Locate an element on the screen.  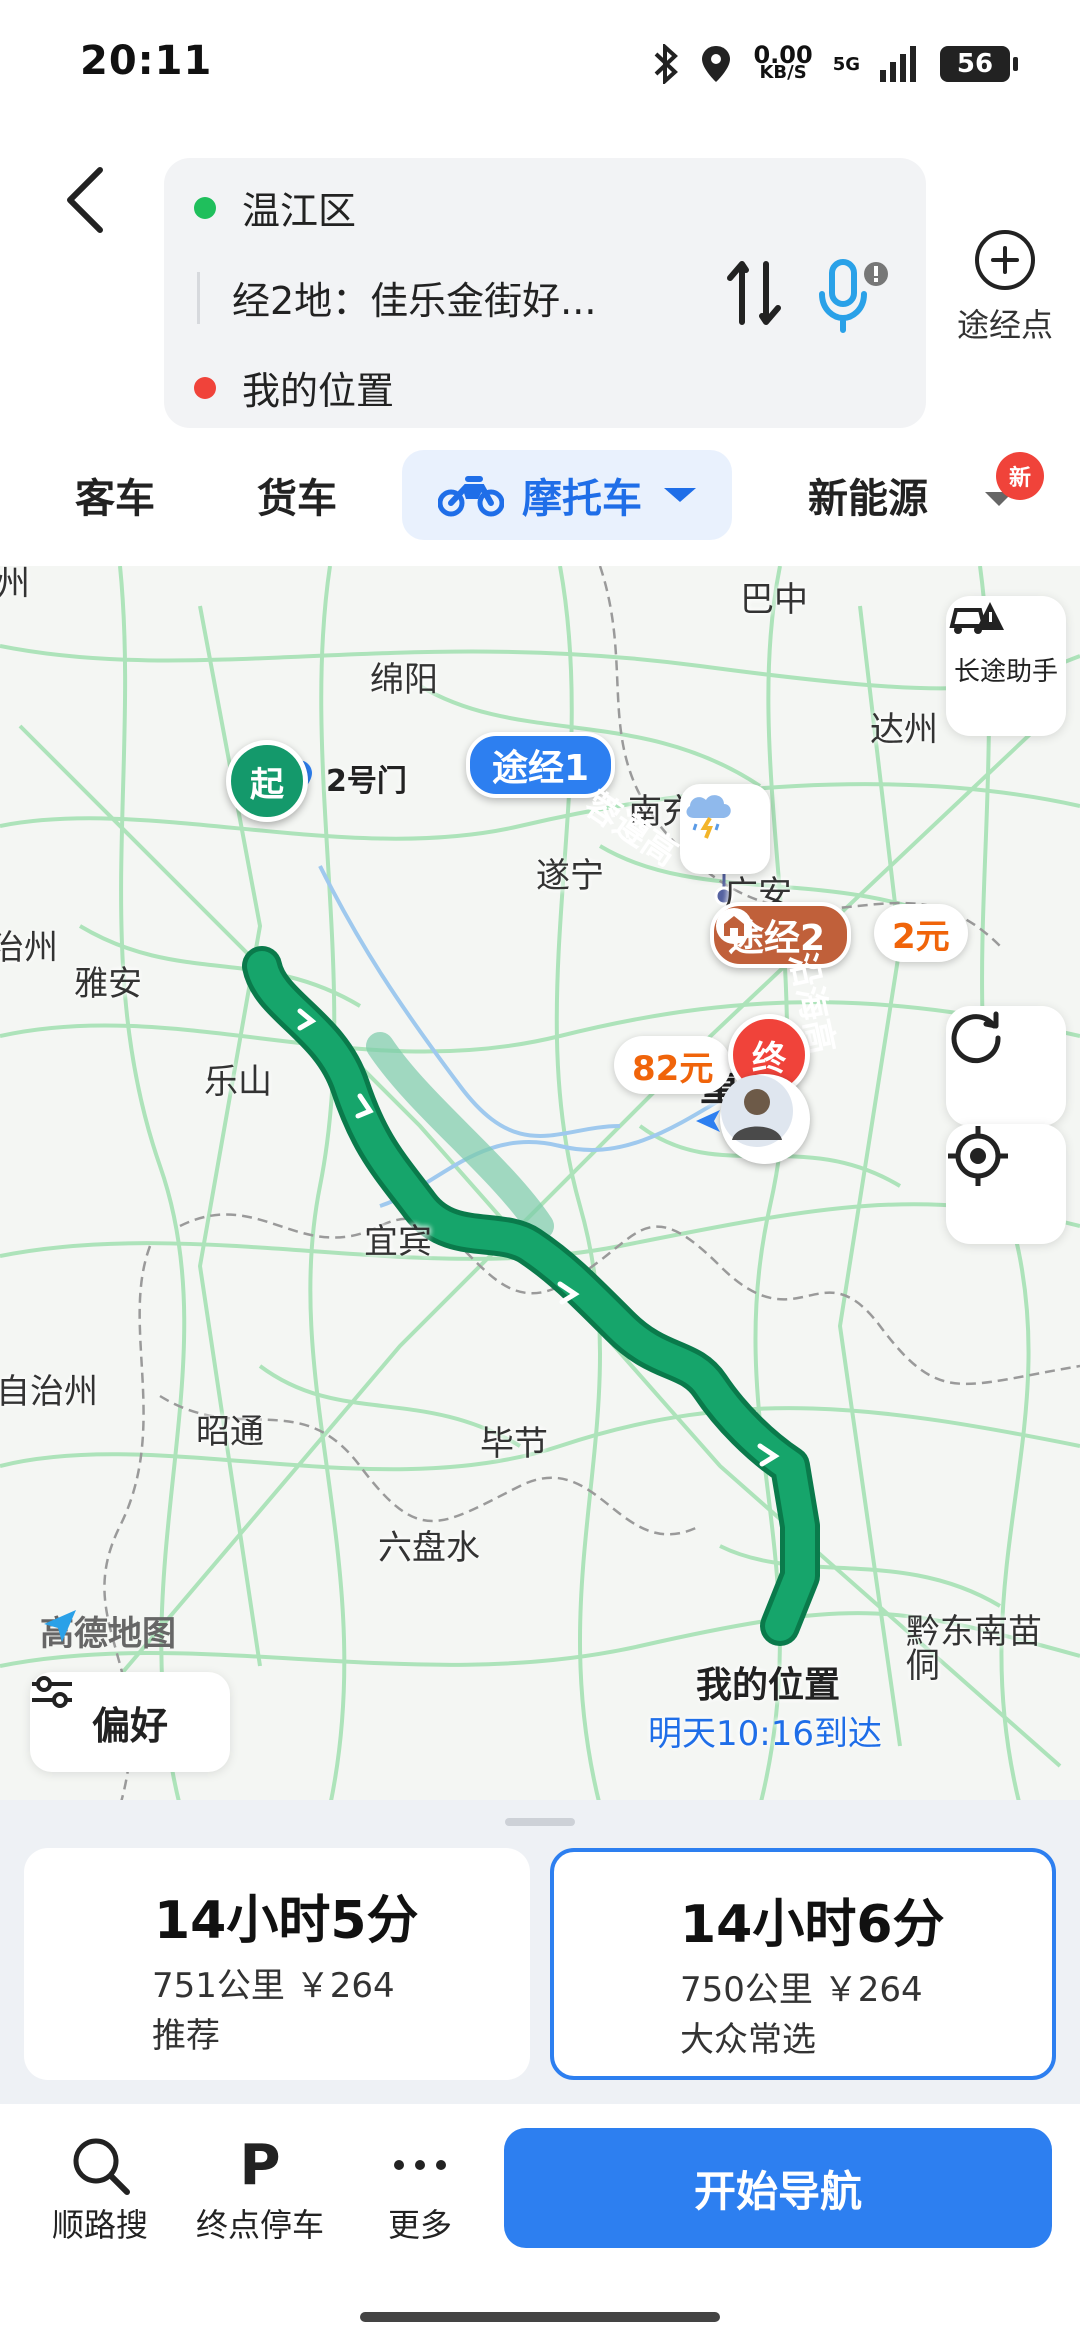
route-option-2-time: 14小时6分 is located at coordinates (812, 1925).